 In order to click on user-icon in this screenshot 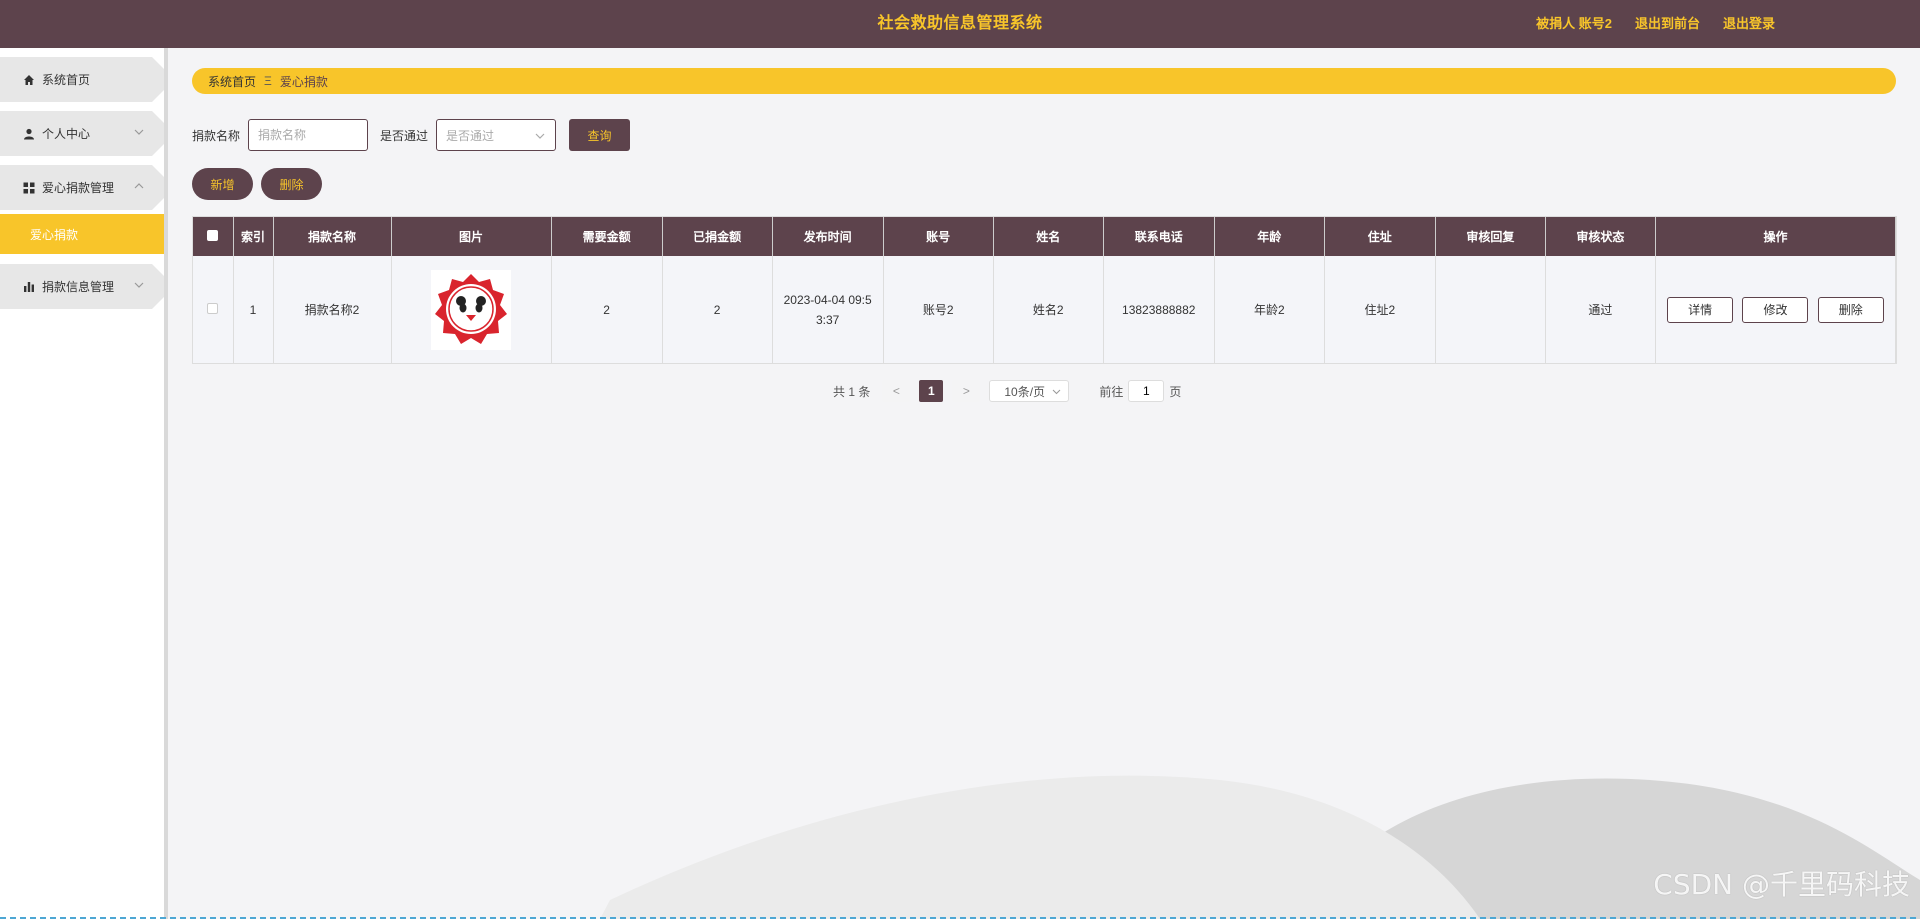, I will do `click(29, 134)`.